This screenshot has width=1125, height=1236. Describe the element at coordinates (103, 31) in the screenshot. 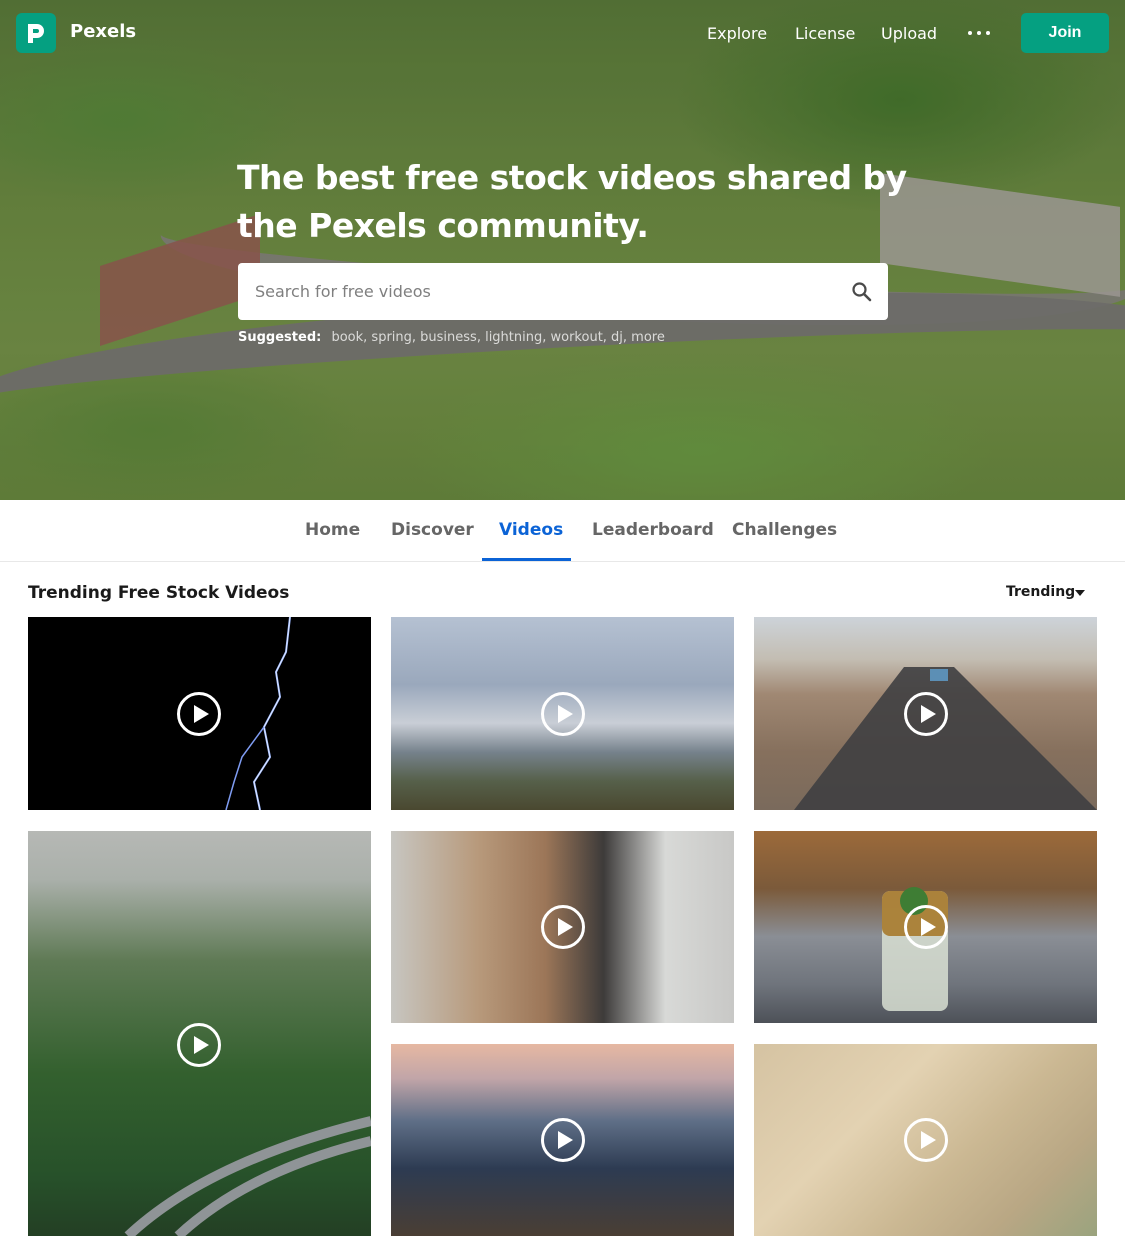

I see `brand-name: Pexels` at that location.